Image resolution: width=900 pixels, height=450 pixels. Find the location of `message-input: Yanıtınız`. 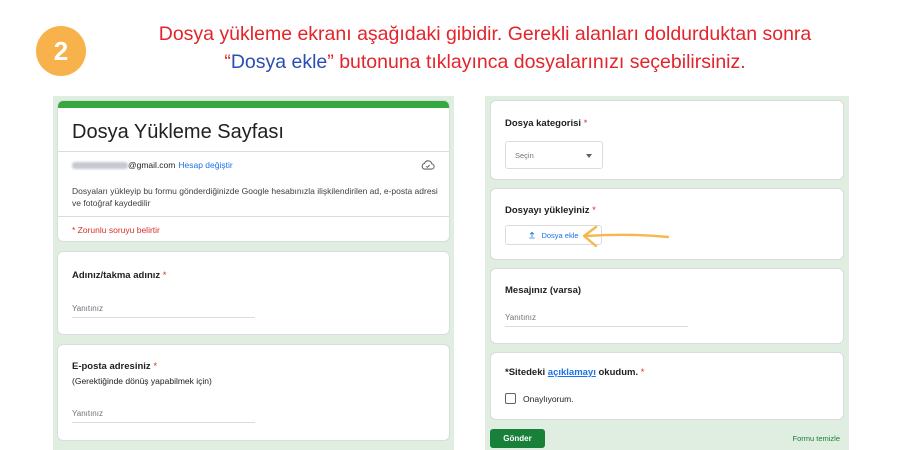

message-input: Yanıtınız is located at coordinates (596, 320).